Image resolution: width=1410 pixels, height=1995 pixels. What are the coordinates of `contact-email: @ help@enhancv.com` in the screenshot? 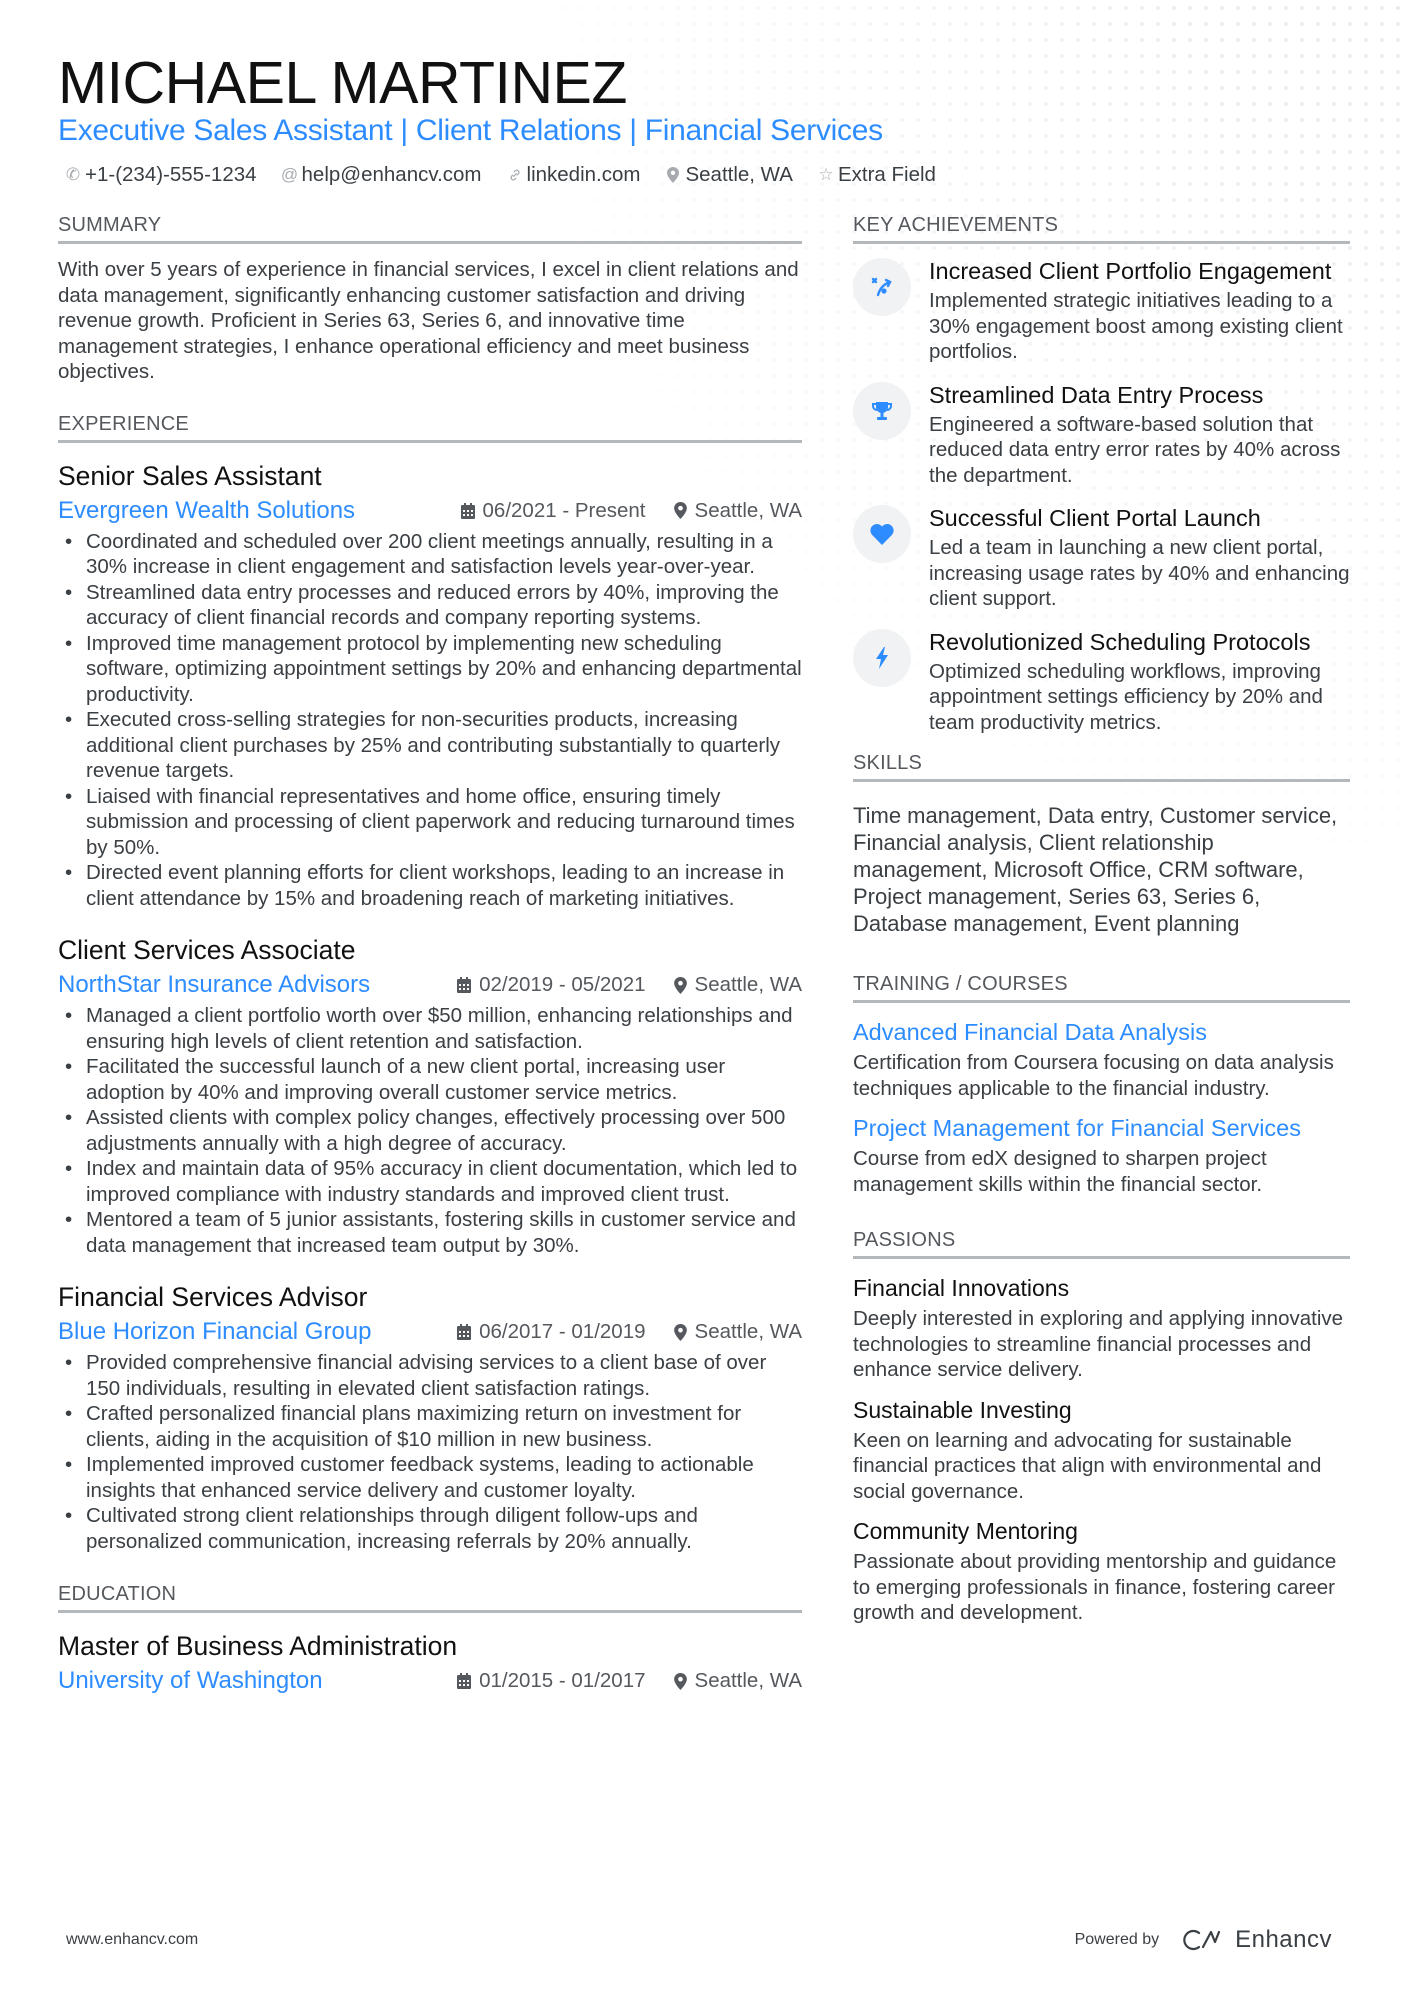 It's located at (381, 175).